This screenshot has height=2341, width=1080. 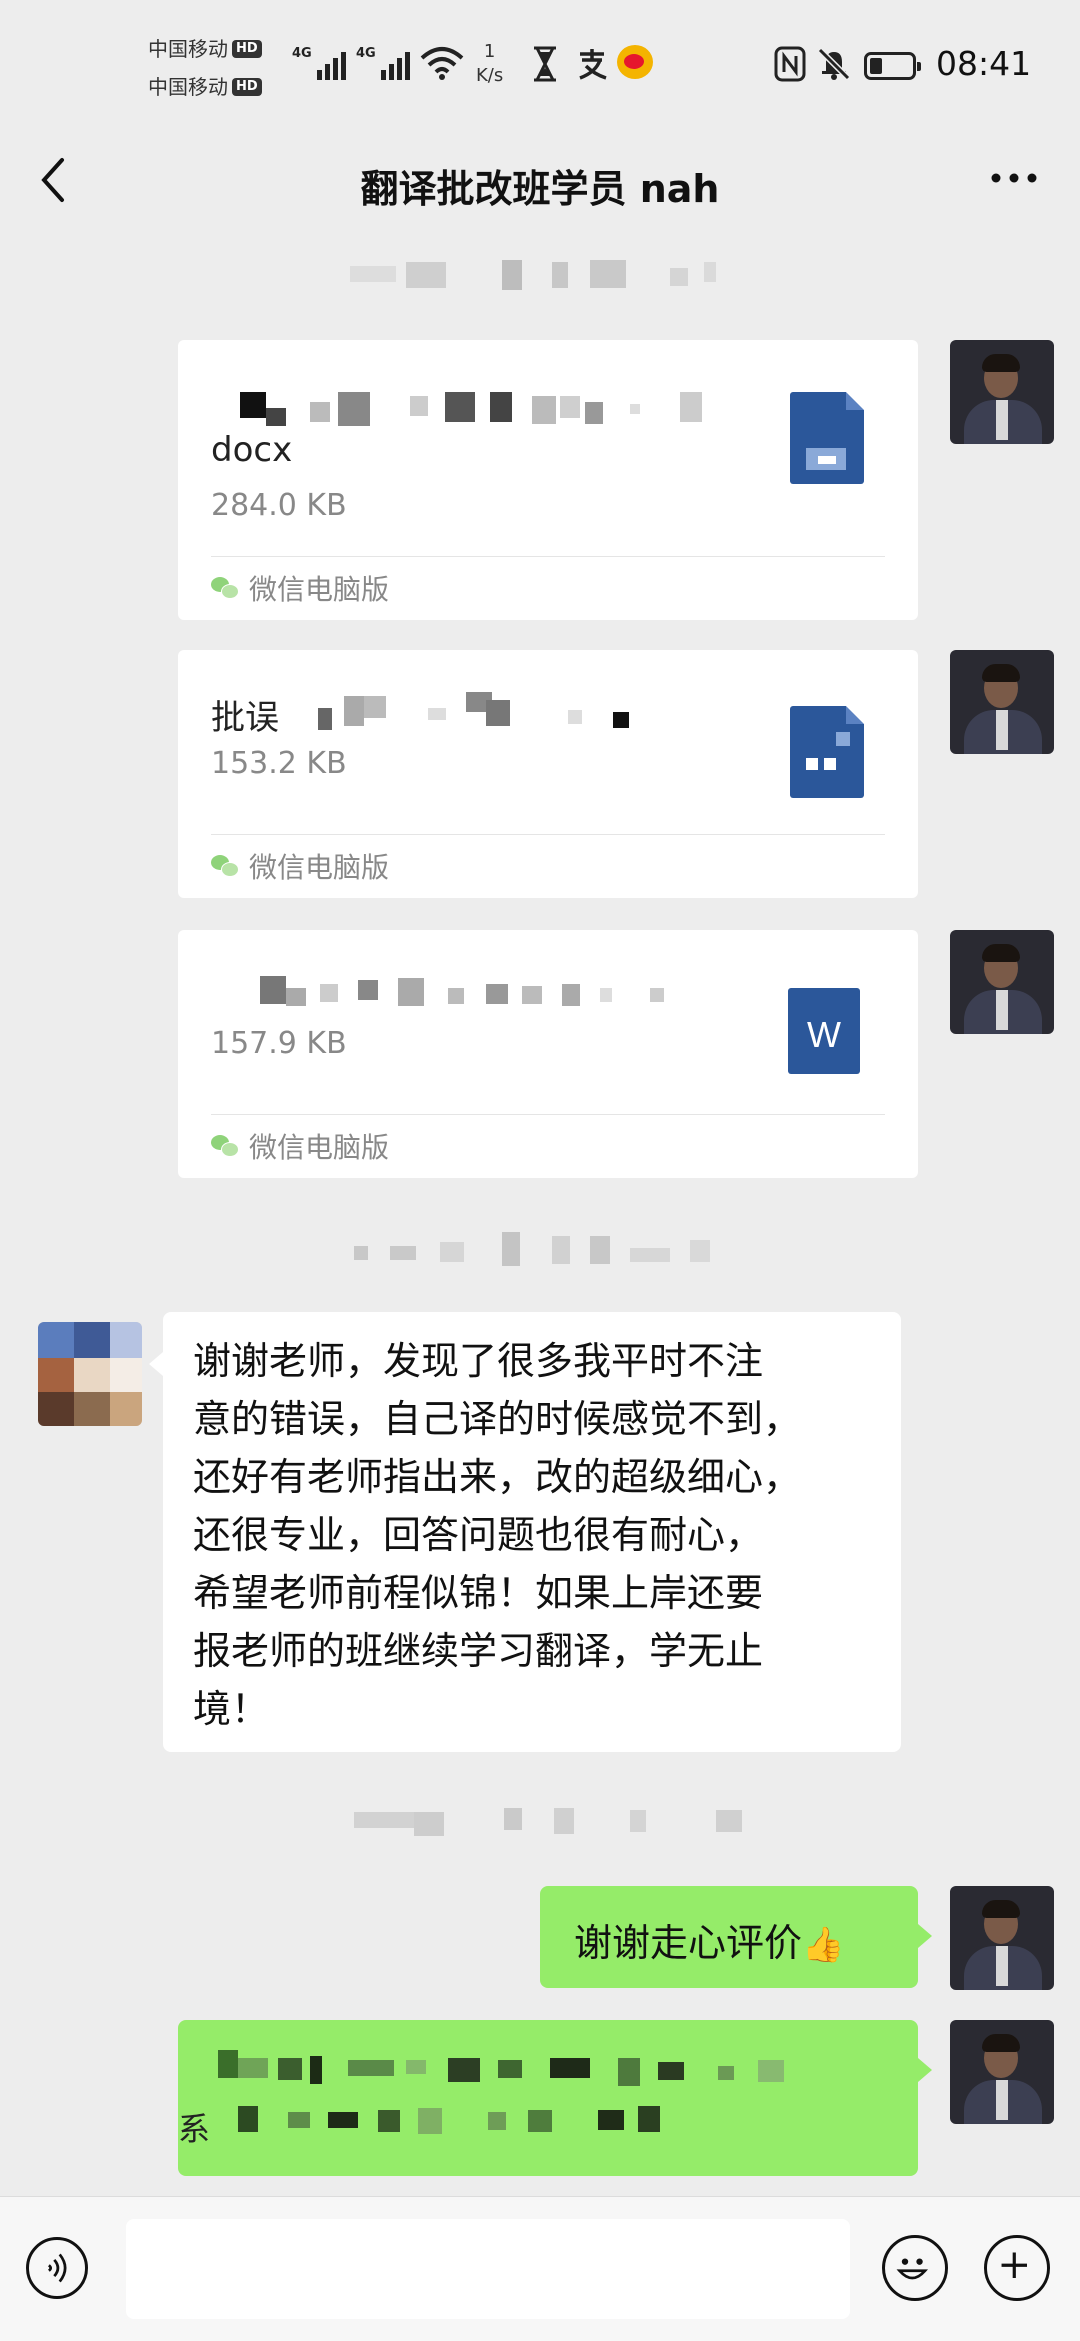 I want to click on avatar-student, so click(x=90, y=1374).